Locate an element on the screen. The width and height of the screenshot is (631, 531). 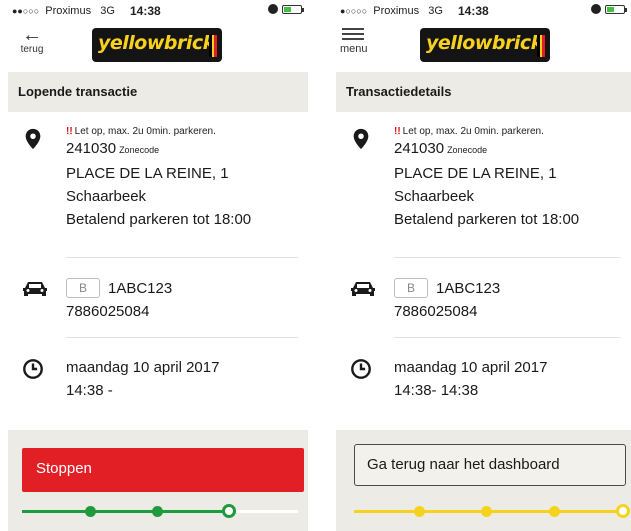
section-header: Lopende transactie is located at coordinates (158, 92).